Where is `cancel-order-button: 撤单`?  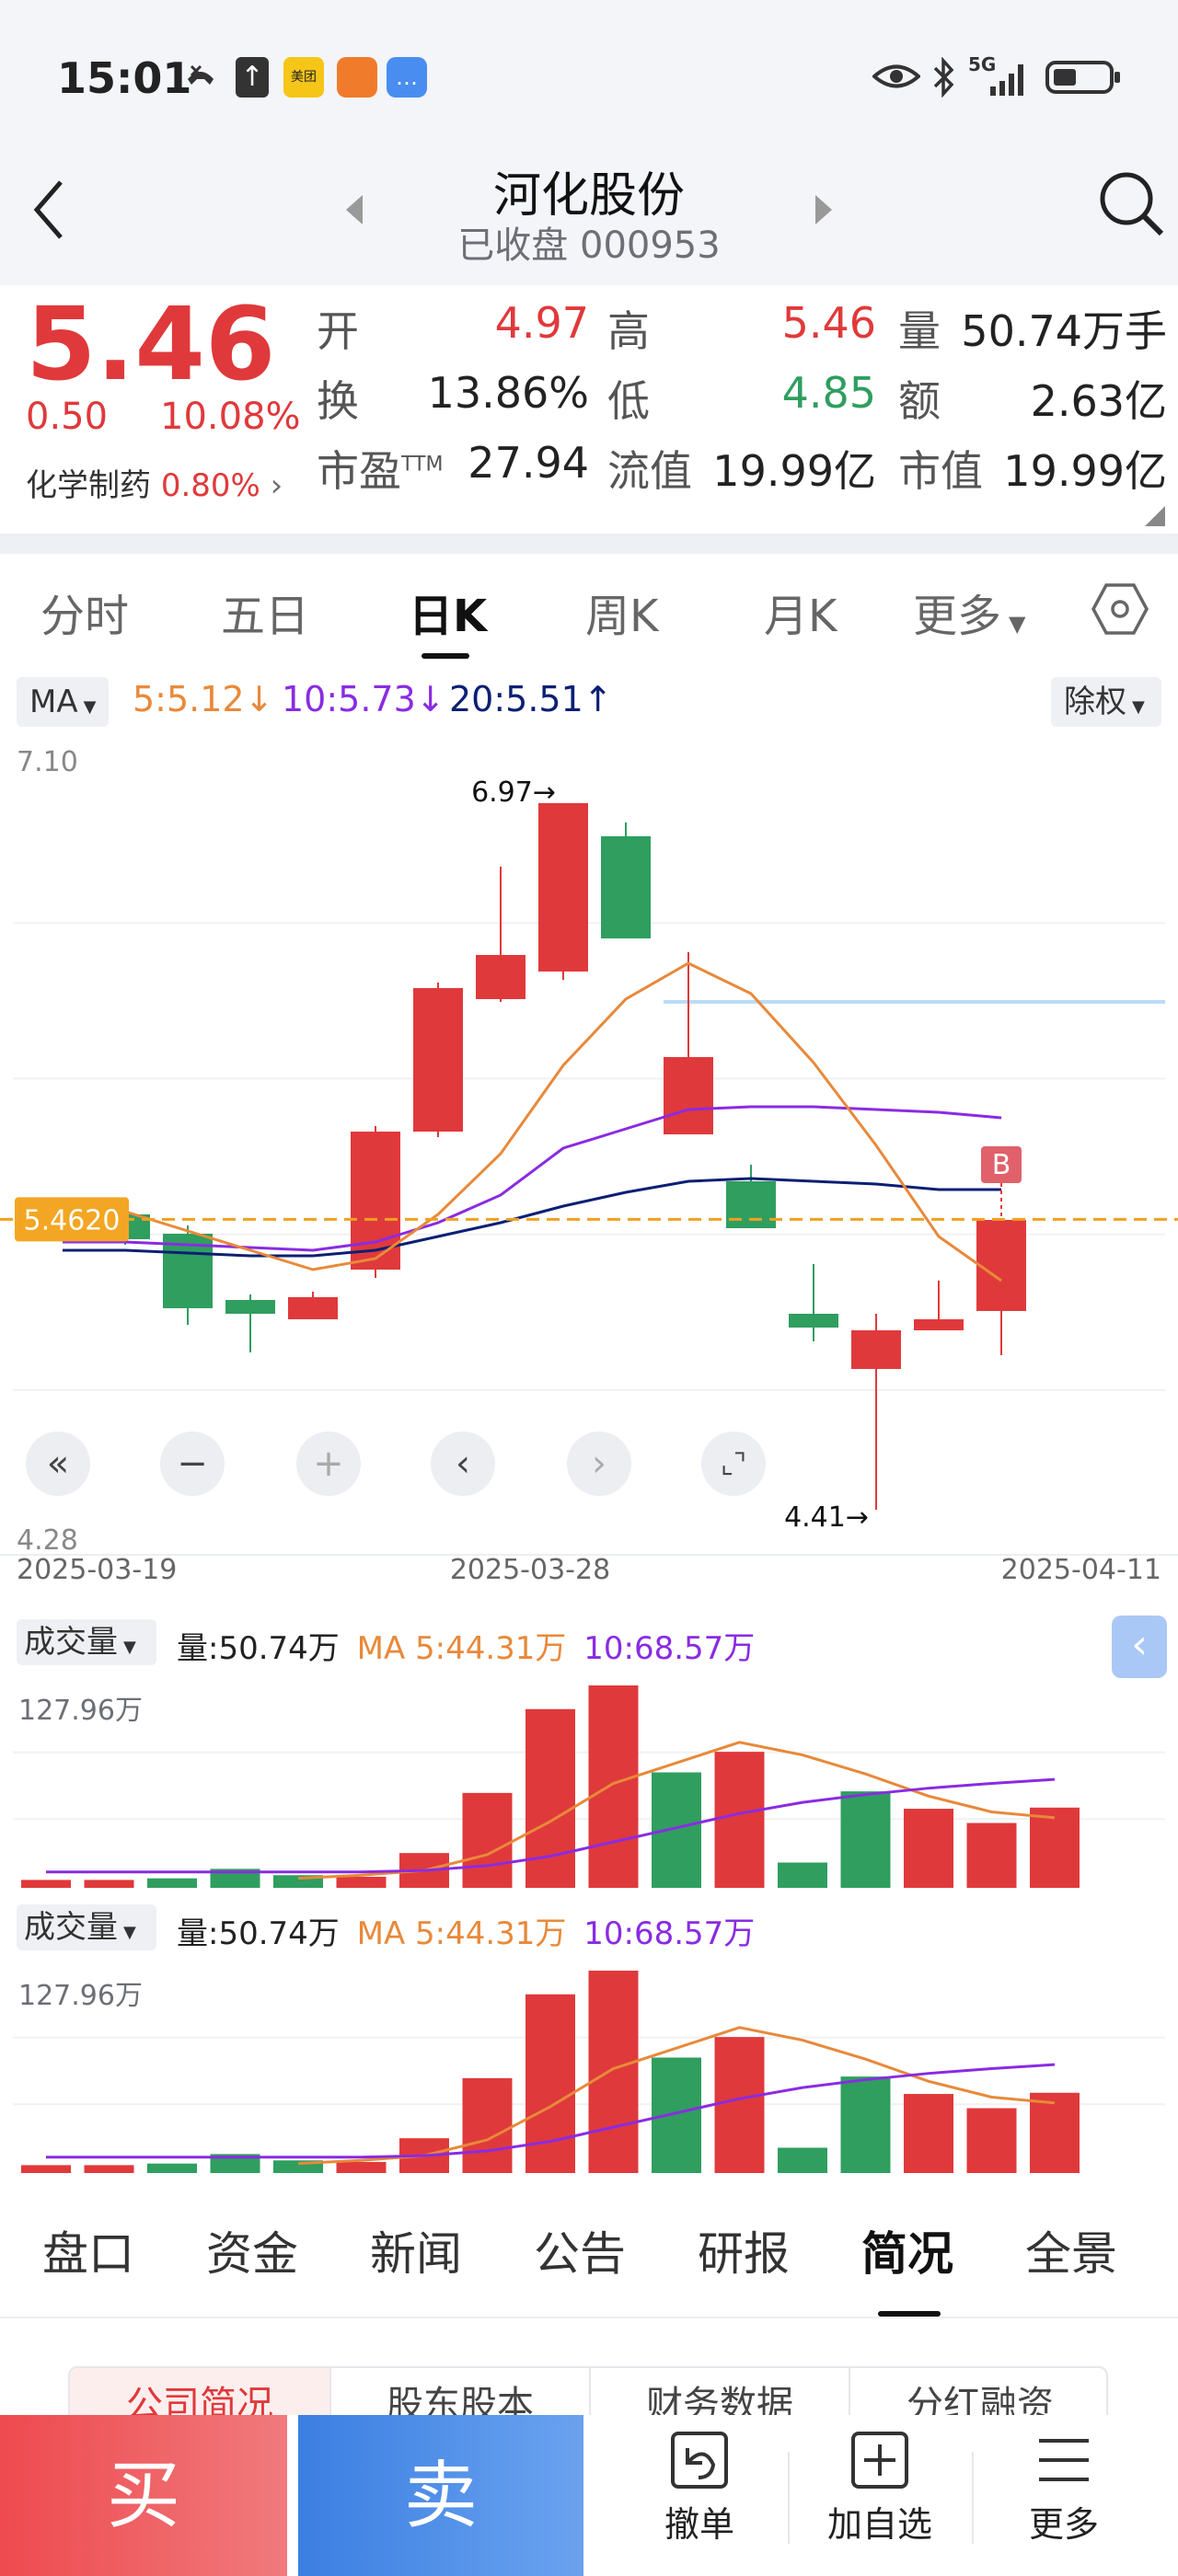 cancel-order-button: 撤单 is located at coordinates (699, 2497).